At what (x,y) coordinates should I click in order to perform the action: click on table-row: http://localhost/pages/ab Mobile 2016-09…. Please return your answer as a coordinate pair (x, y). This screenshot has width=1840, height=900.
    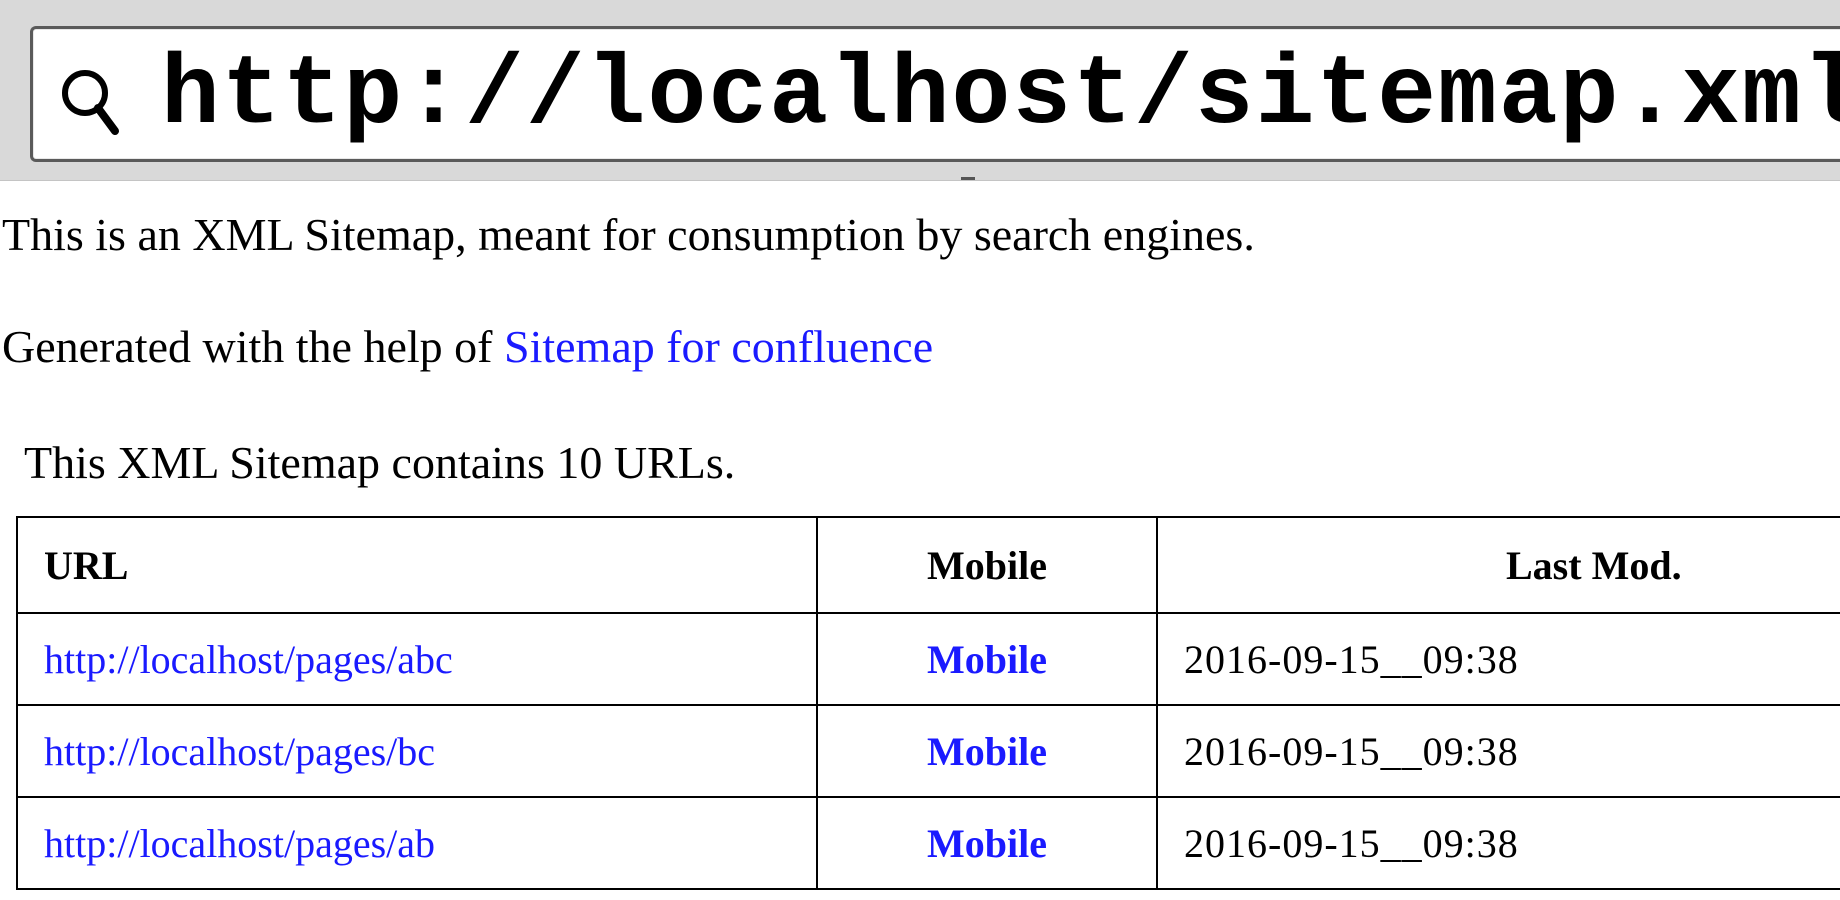
    Looking at the image, I should click on (928, 843).